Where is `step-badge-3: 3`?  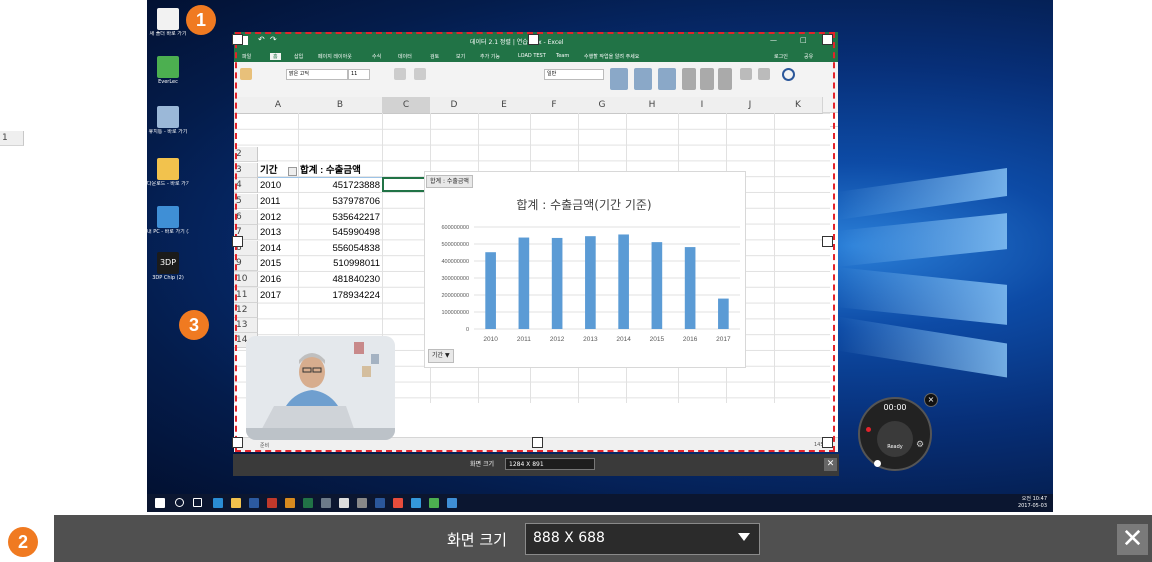 step-badge-3: 3 is located at coordinates (194, 325).